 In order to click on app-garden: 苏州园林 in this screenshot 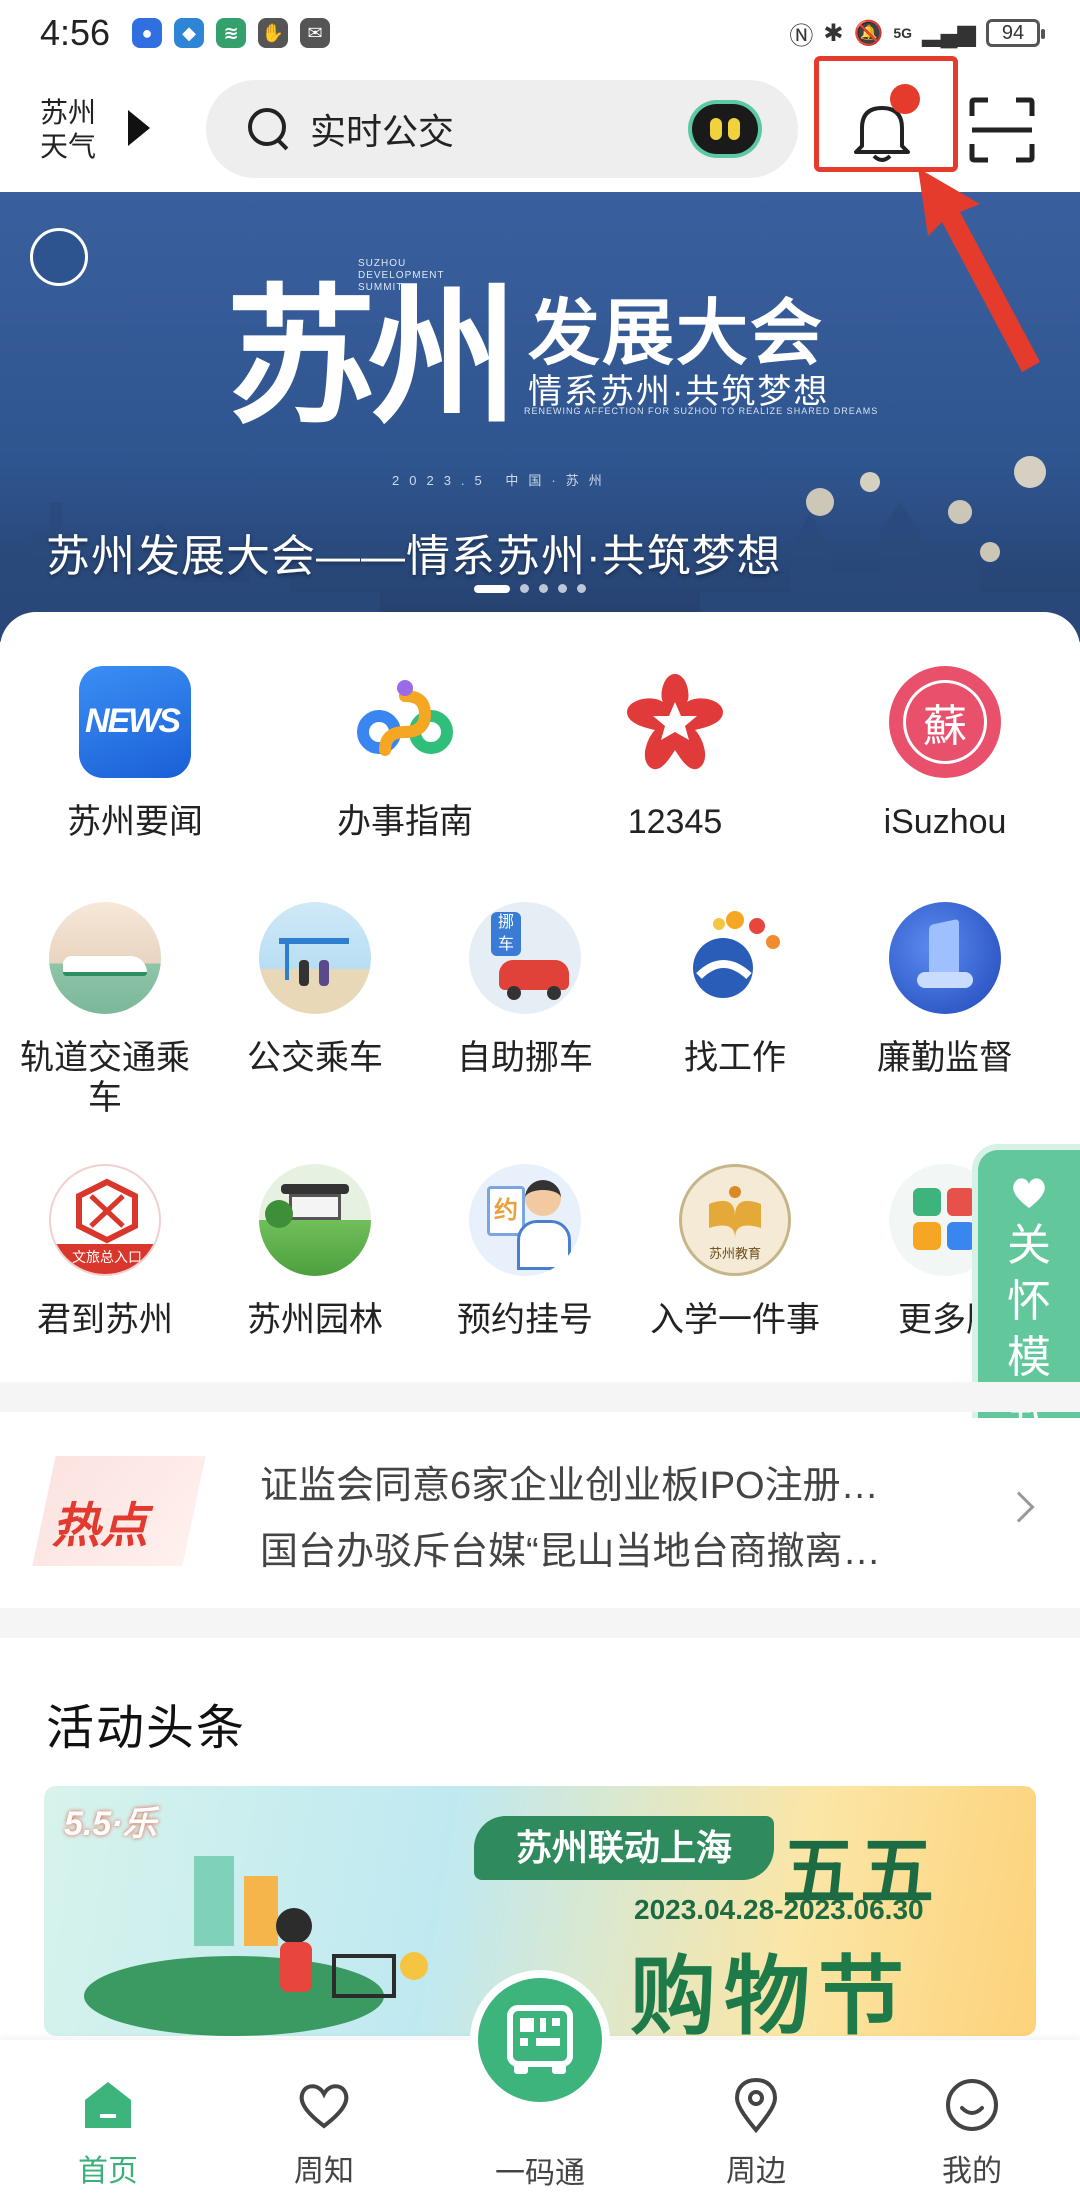, I will do `click(315, 1252)`.